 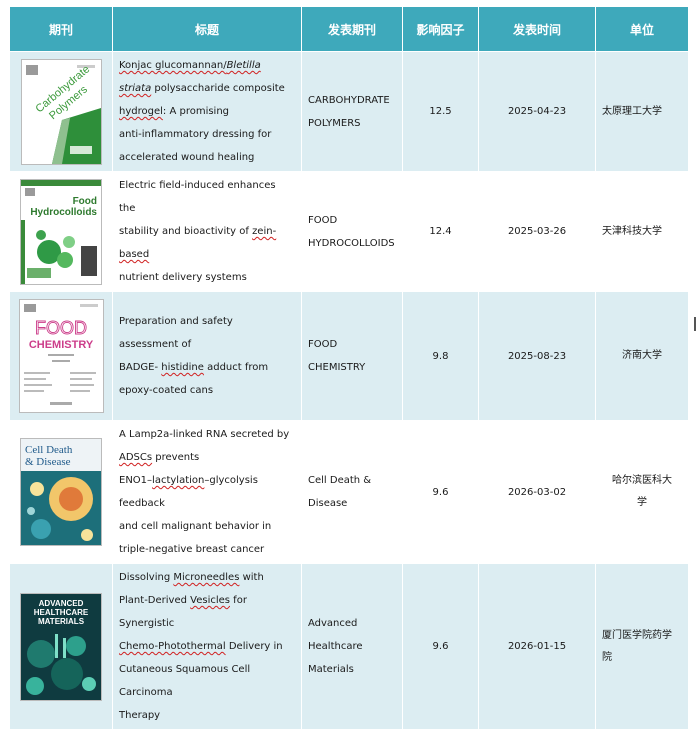 I want to click on institution: 厦门医学院药学院, so click(x=642, y=646).